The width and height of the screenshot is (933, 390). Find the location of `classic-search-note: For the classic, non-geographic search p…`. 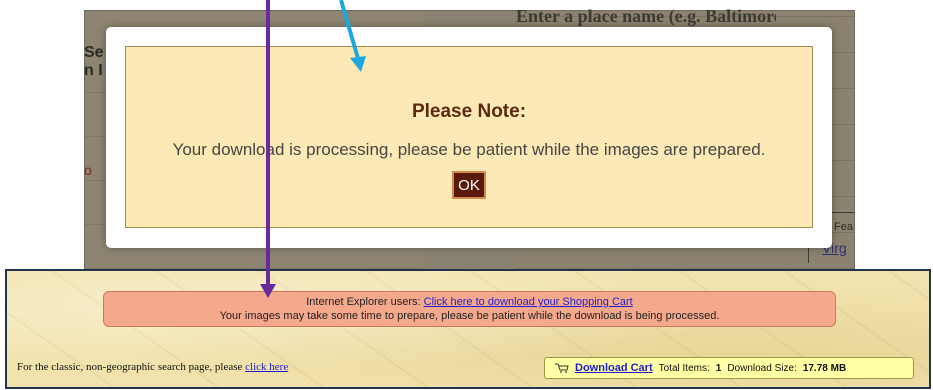

classic-search-note: For the classic, non-geographic search p… is located at coordinates (152, 367).